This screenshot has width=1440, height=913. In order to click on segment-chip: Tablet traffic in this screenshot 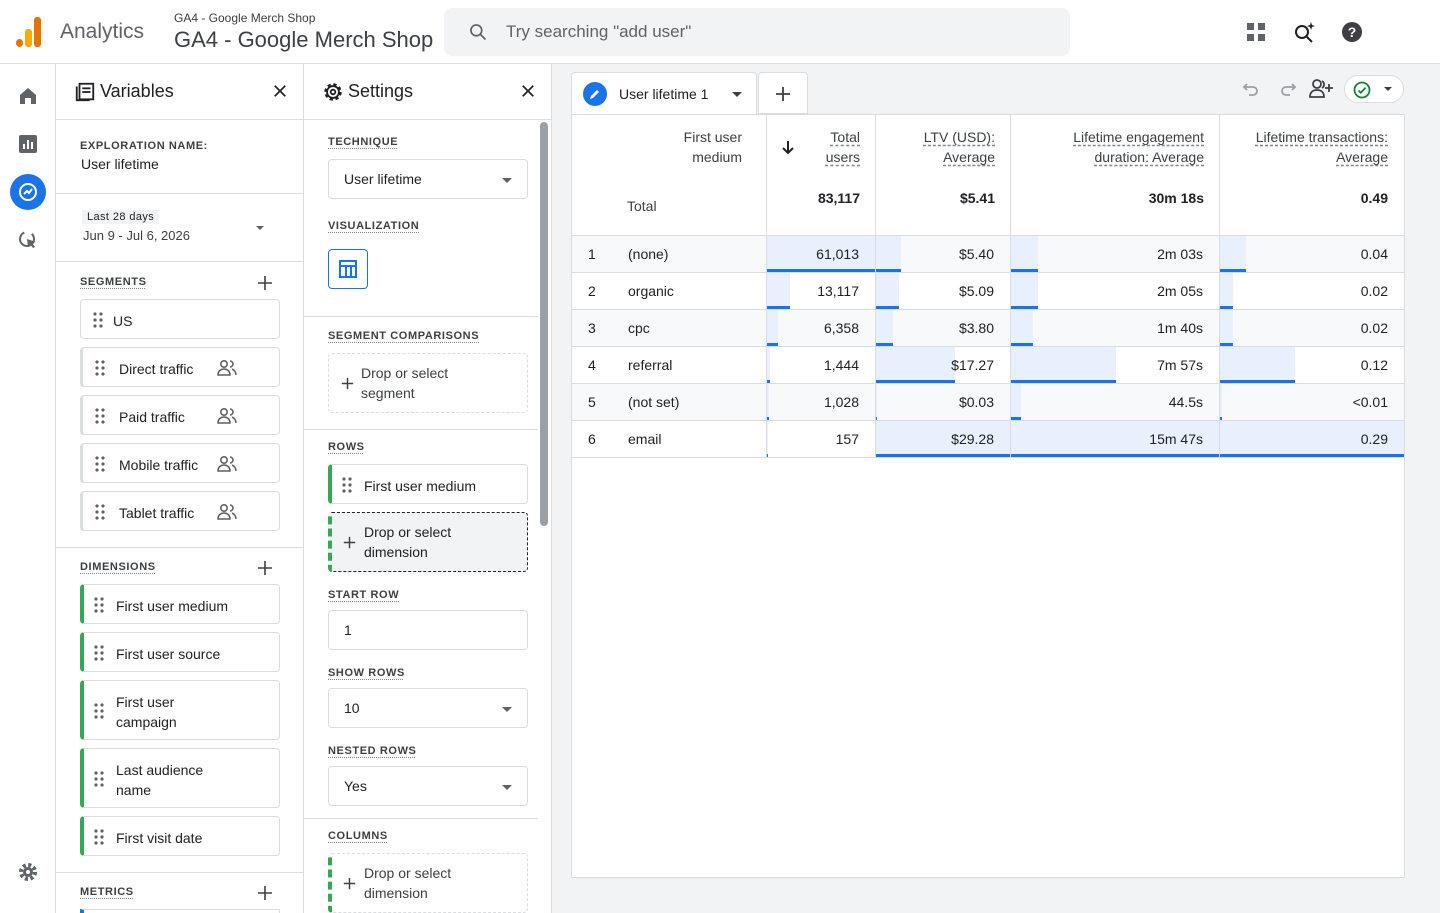, I will do `click(180, 511)`.